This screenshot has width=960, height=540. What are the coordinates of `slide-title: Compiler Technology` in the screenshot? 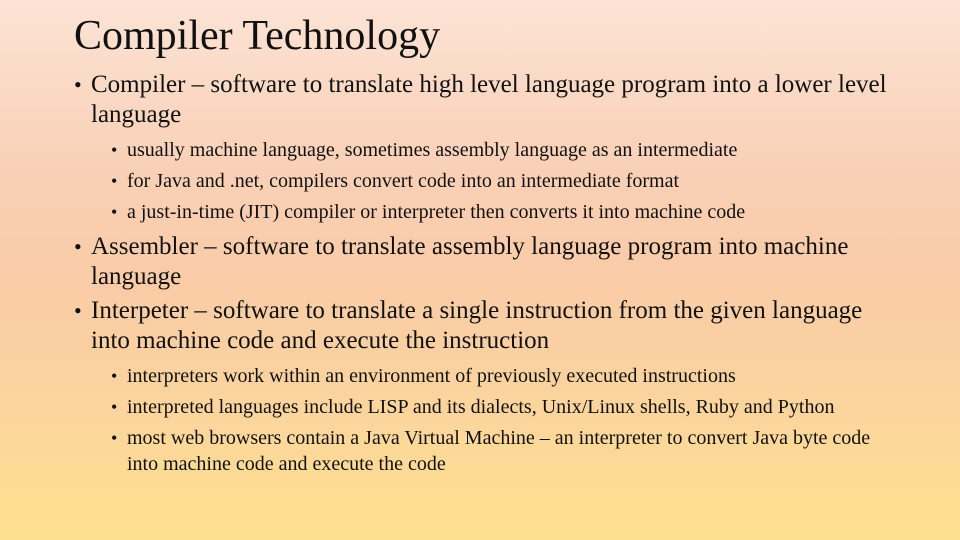 It's located at (257, 36).